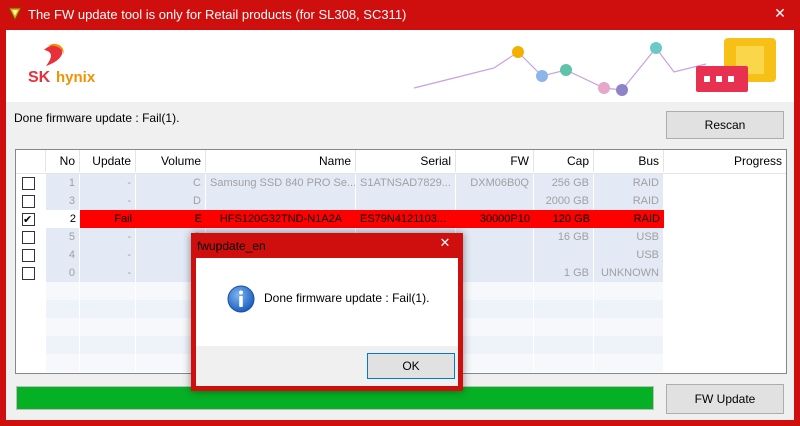 This screenshot has height=426, width=800. What do you see at coordinates (564, 201) in the screenshot?
I see `cell-cap: 2000 GB` at bounding box center [564, 201].